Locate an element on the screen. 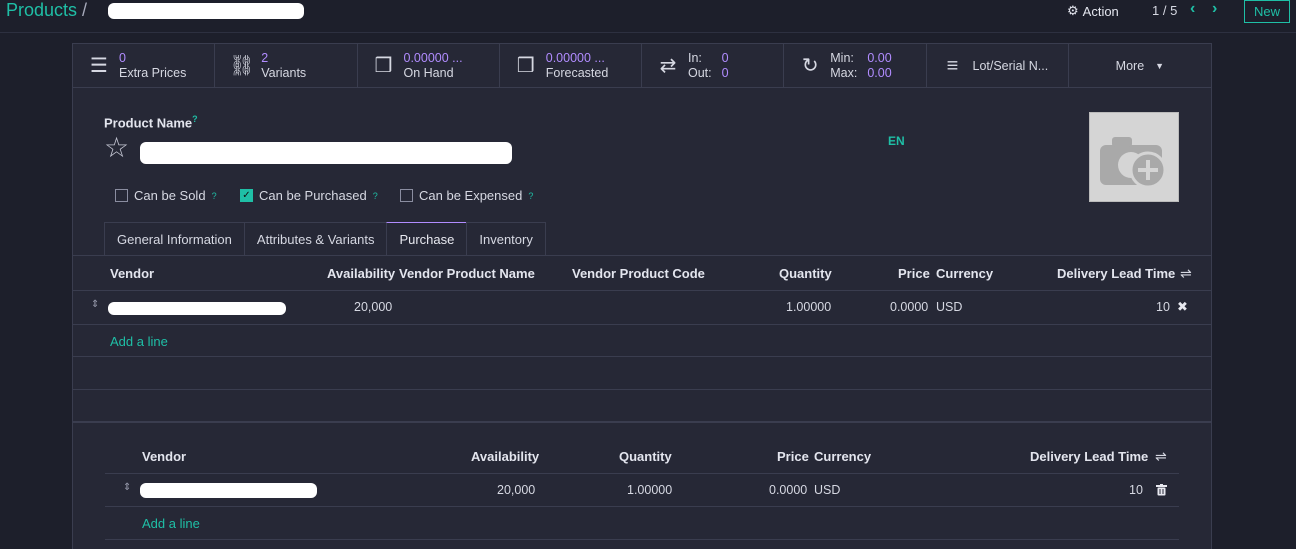 Image resolution: width=1296 pixels, height=549 pixels. extra-prices-button: ☰ 0 Extra Prices is located at coordinates (144, 66).